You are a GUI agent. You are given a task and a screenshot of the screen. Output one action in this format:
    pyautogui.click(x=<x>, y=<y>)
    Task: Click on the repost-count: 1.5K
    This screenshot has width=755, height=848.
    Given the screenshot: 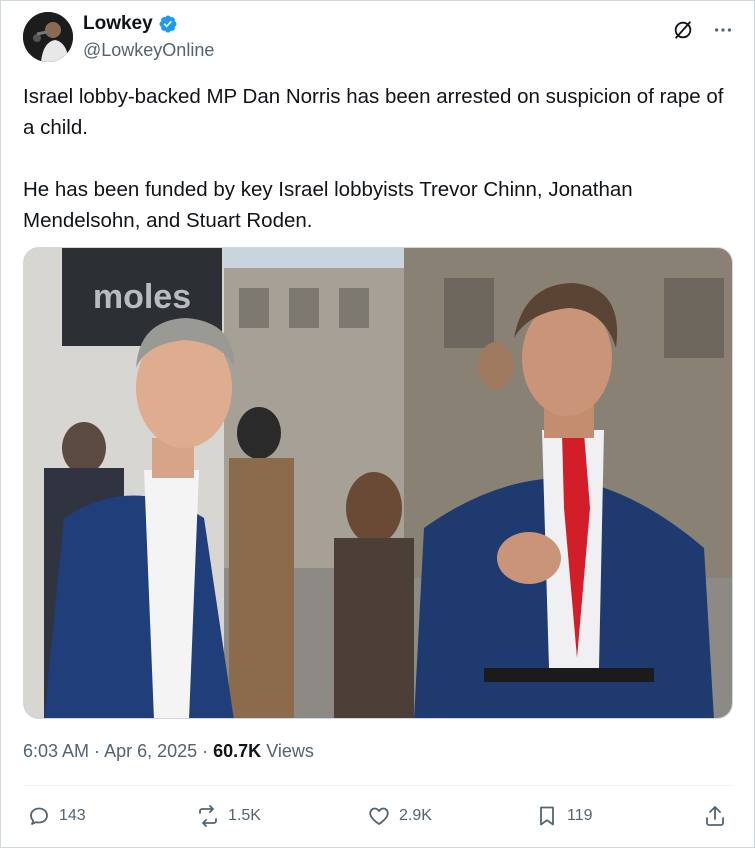 What is the action you would take?
    pyautogui.click(x=244, y=815)
    